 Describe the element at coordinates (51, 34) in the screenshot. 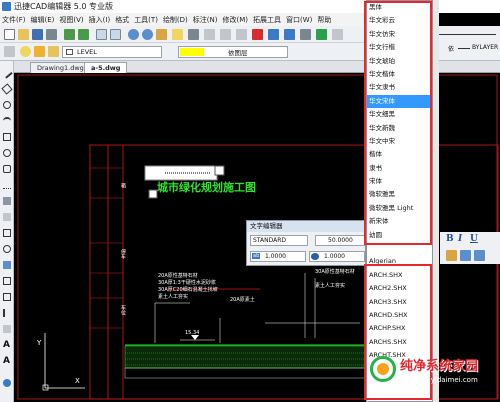

I see `print-icon` at that location.